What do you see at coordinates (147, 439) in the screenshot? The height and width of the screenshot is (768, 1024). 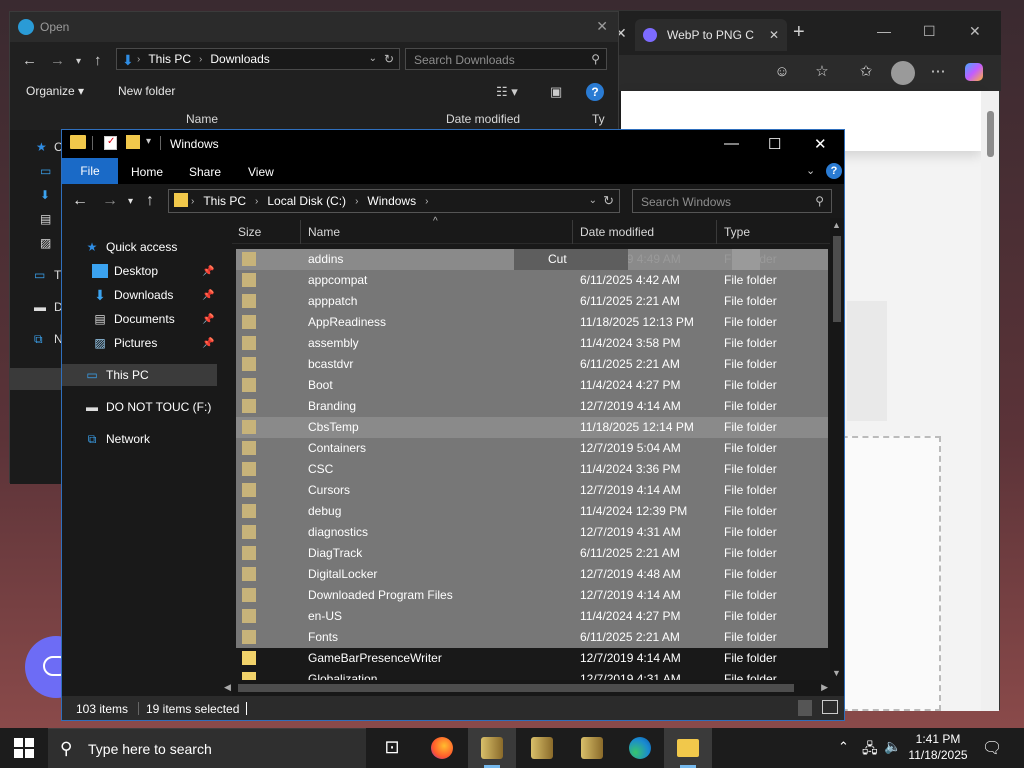 I see `nav-item-network: ⧉ Network` at bounding box center [147, 439].